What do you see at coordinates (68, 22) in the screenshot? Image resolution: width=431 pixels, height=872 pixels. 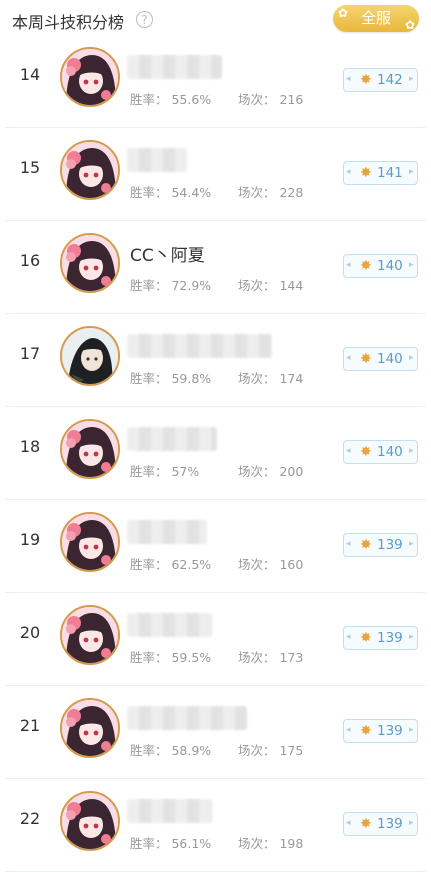 I see `page-title: 本周斗技积分榜` at bounding box center [68, 22].